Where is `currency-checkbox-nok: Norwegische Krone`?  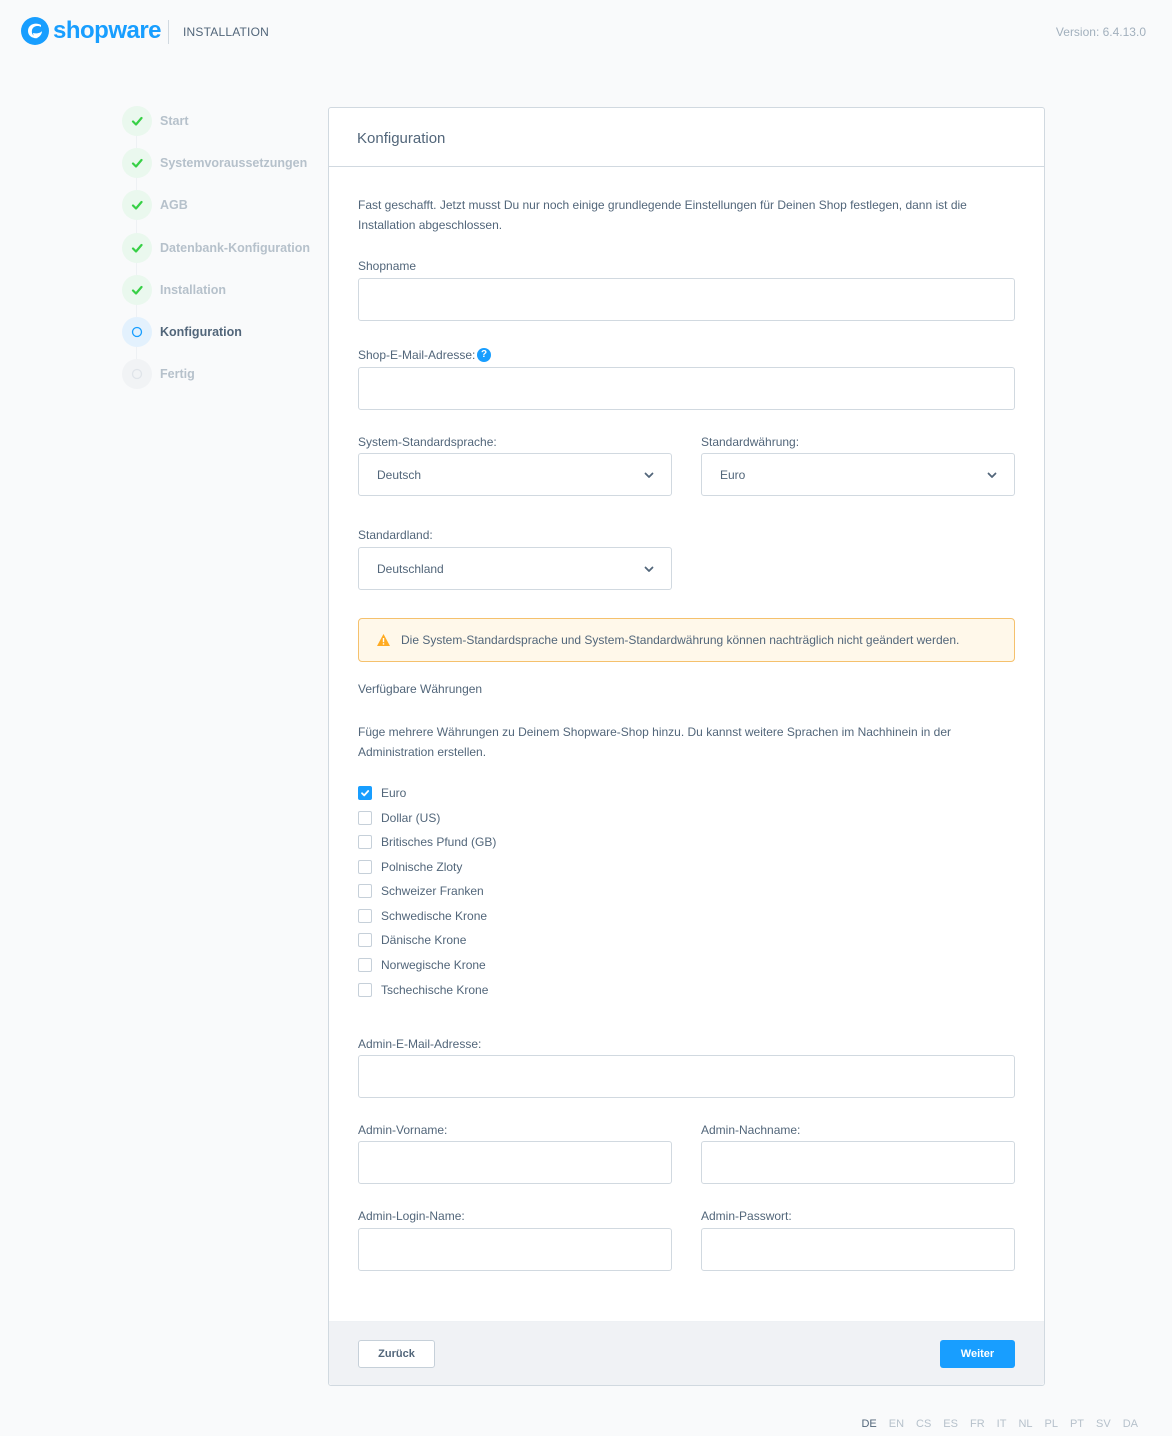
currency-checkbox-nok: Norwegische Krone is located at coordinates (422, 965).